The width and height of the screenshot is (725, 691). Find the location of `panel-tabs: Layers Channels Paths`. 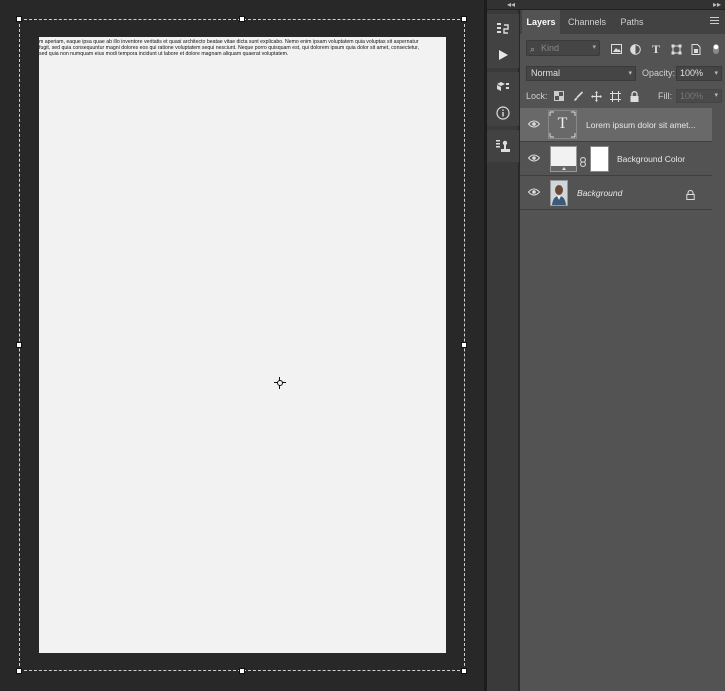

panel-tabs: Layers Channels Paths is located at coordinates (622, 22).